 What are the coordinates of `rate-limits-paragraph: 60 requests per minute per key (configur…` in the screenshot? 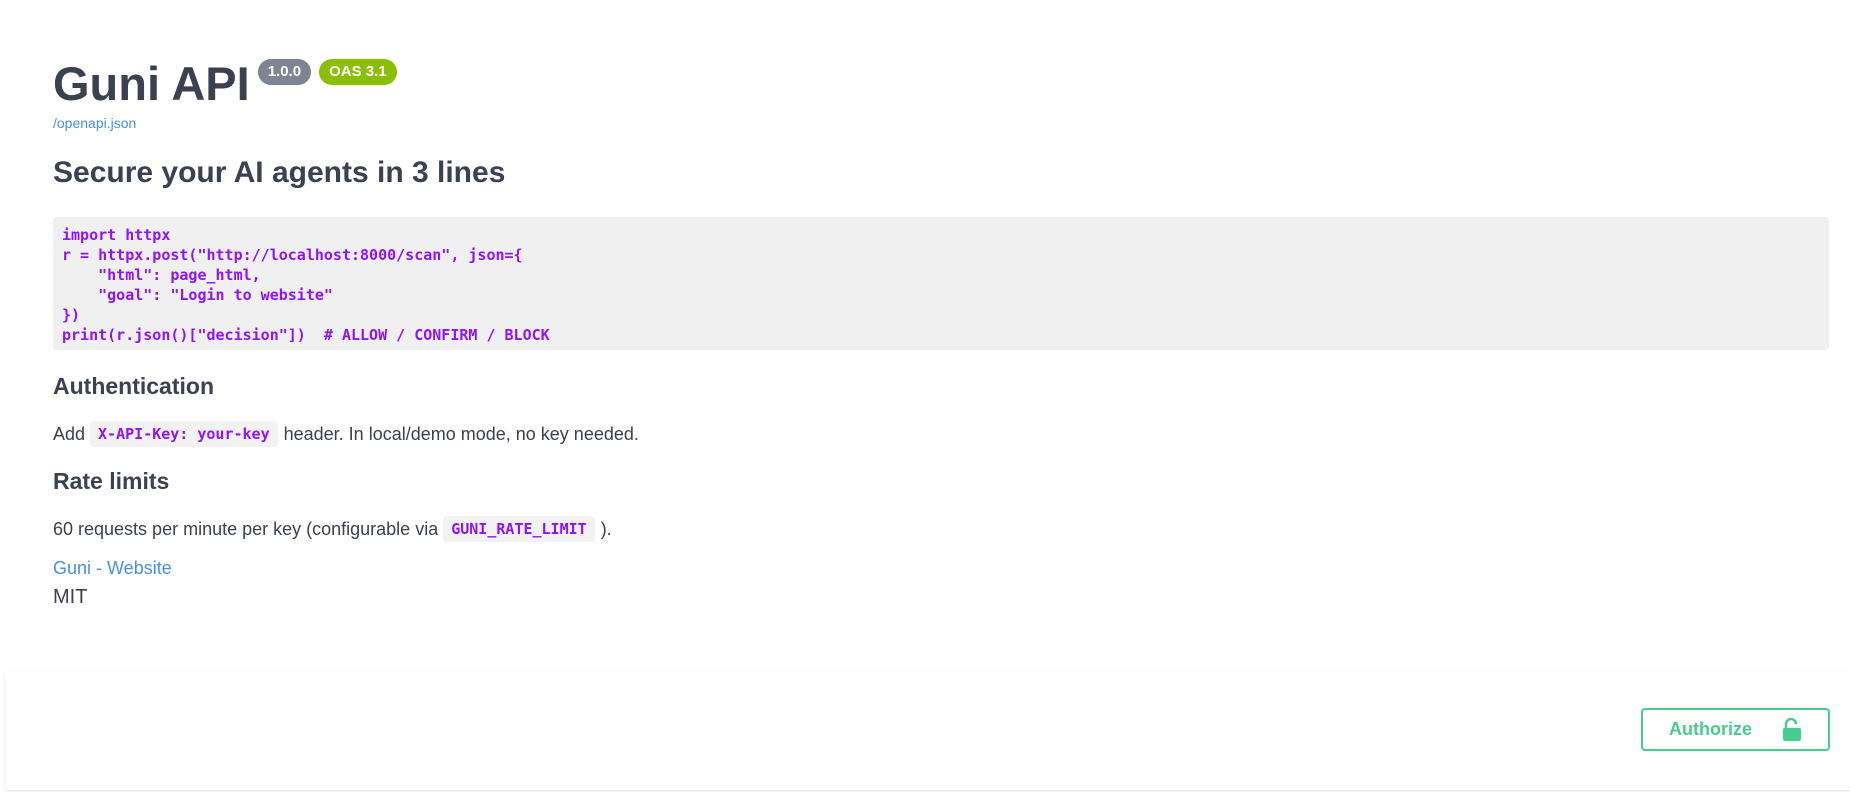 It's located at (332, 529).